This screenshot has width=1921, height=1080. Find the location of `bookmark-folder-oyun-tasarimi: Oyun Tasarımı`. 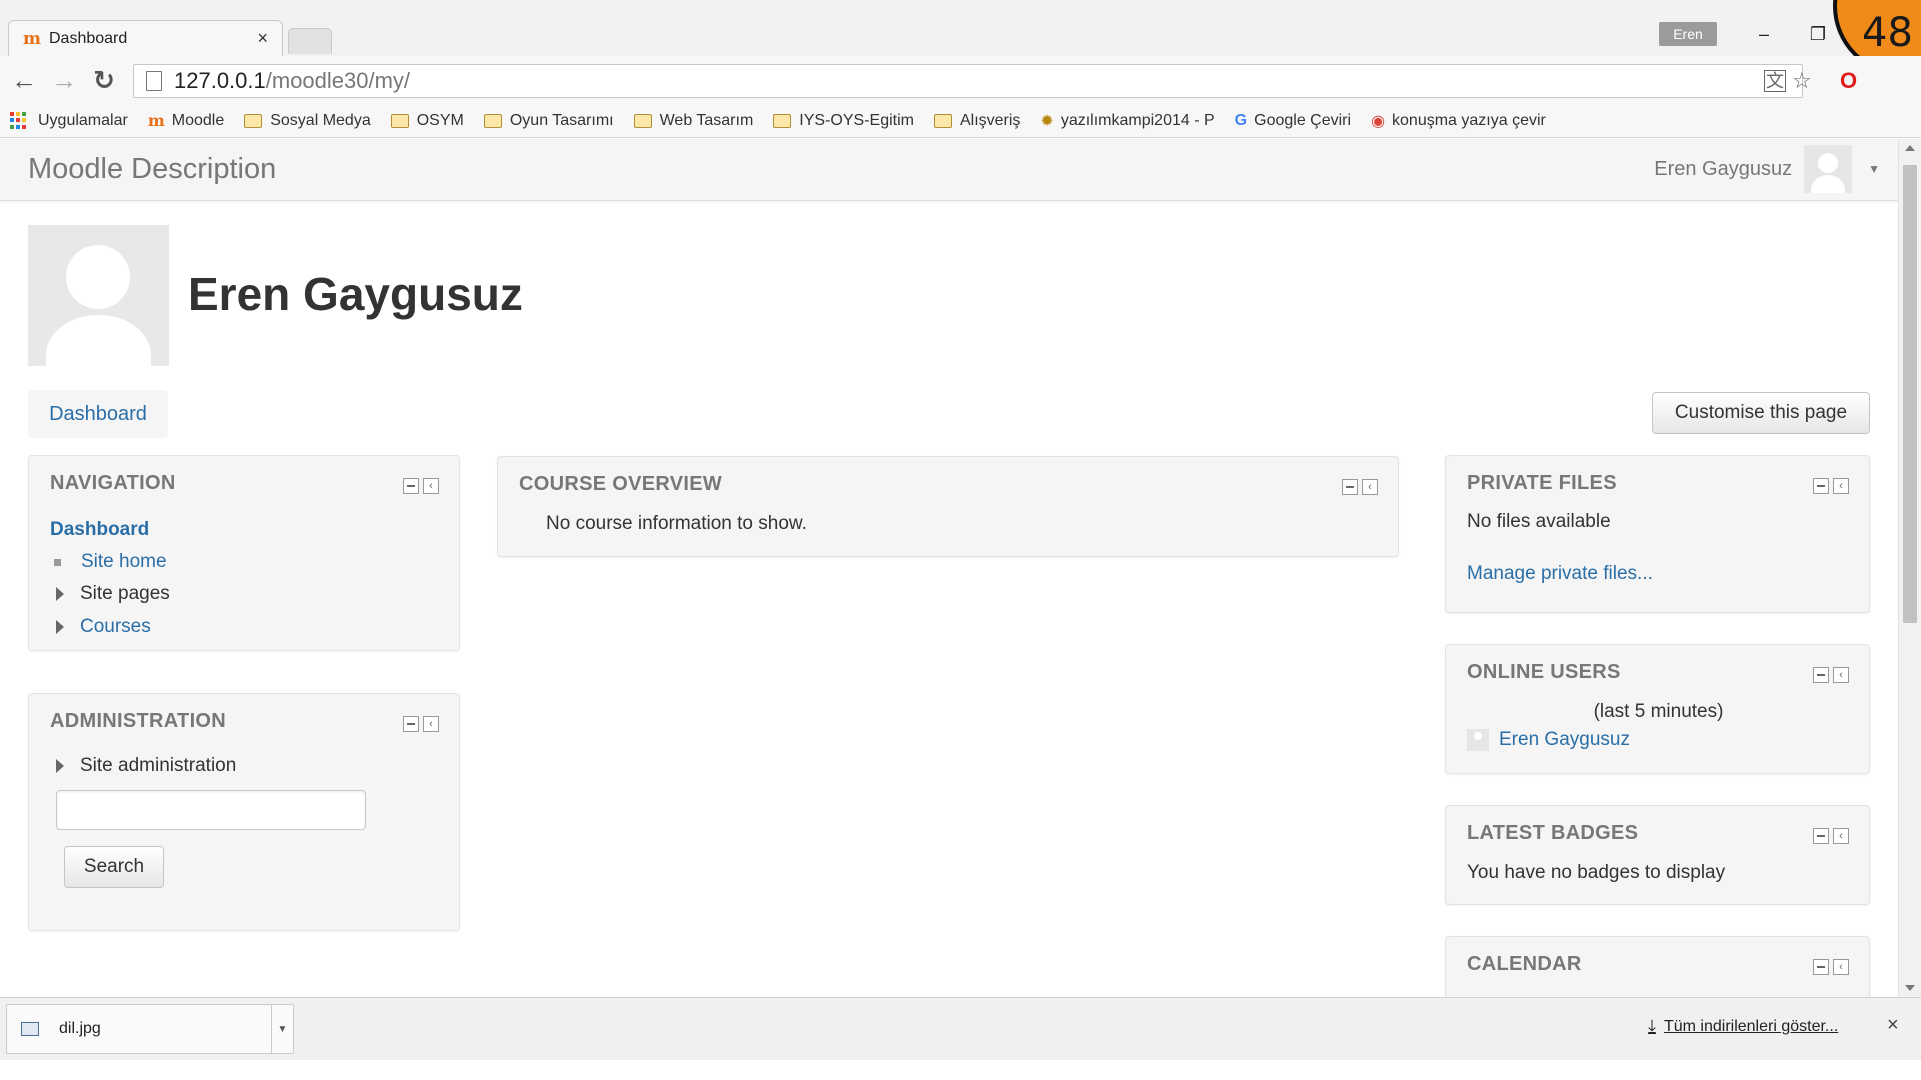

bookmark-folder-oyun-tasarimi: Oyun Tasarımı is located at coordinates (548, 120).